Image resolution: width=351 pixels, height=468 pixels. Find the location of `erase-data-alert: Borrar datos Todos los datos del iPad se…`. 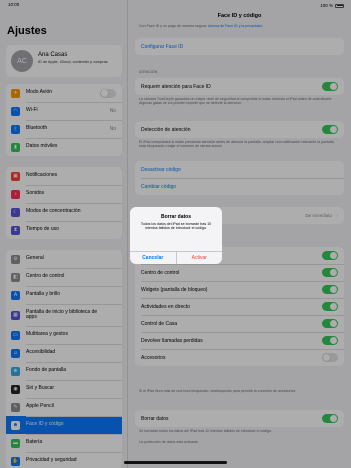

erase-data-alert: Borrar datos Todos los datos del iPad se… is located at coordinates (176, 235).